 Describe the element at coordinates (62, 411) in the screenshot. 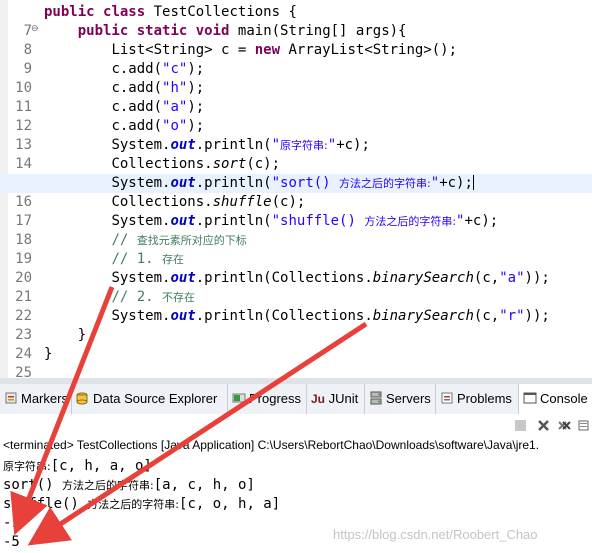

I see `annotation-arrow` at that location.